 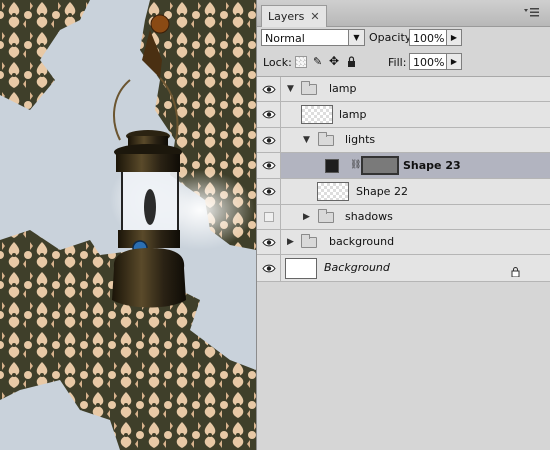 What do you see at coordinates (382, 191) in the screenshot?
I see `layer-name: Shape 22` at bounding box center [382, 191].